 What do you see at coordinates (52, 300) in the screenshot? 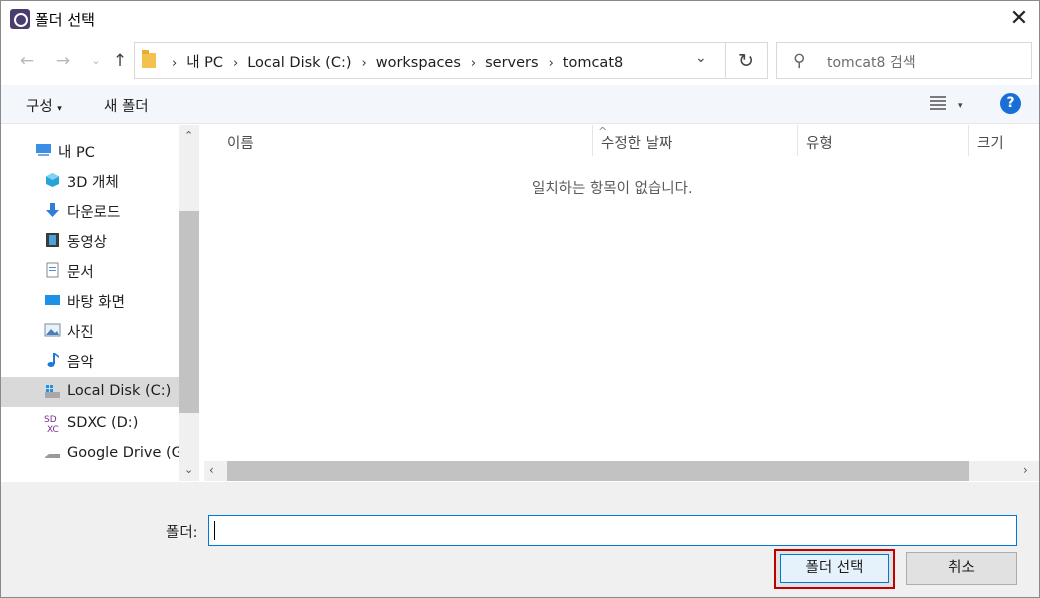
I see `desktop-icon` at bounding box center [52, 300].